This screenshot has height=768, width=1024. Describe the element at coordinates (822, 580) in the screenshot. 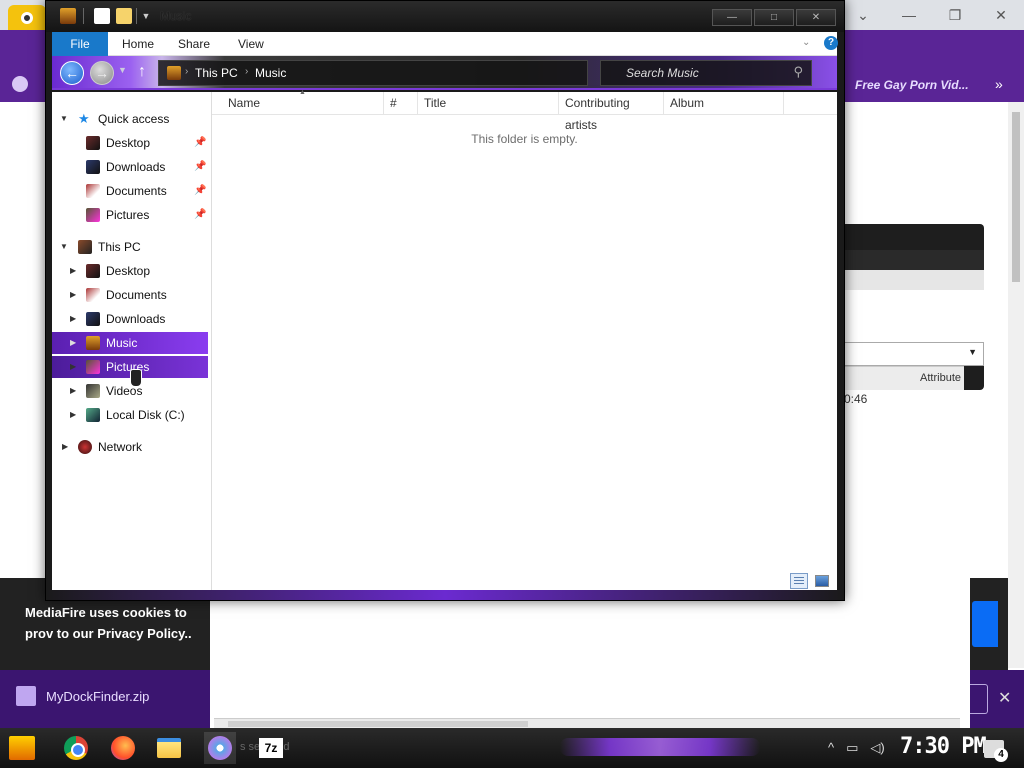

I see `large-icons-view-icon` at that location.